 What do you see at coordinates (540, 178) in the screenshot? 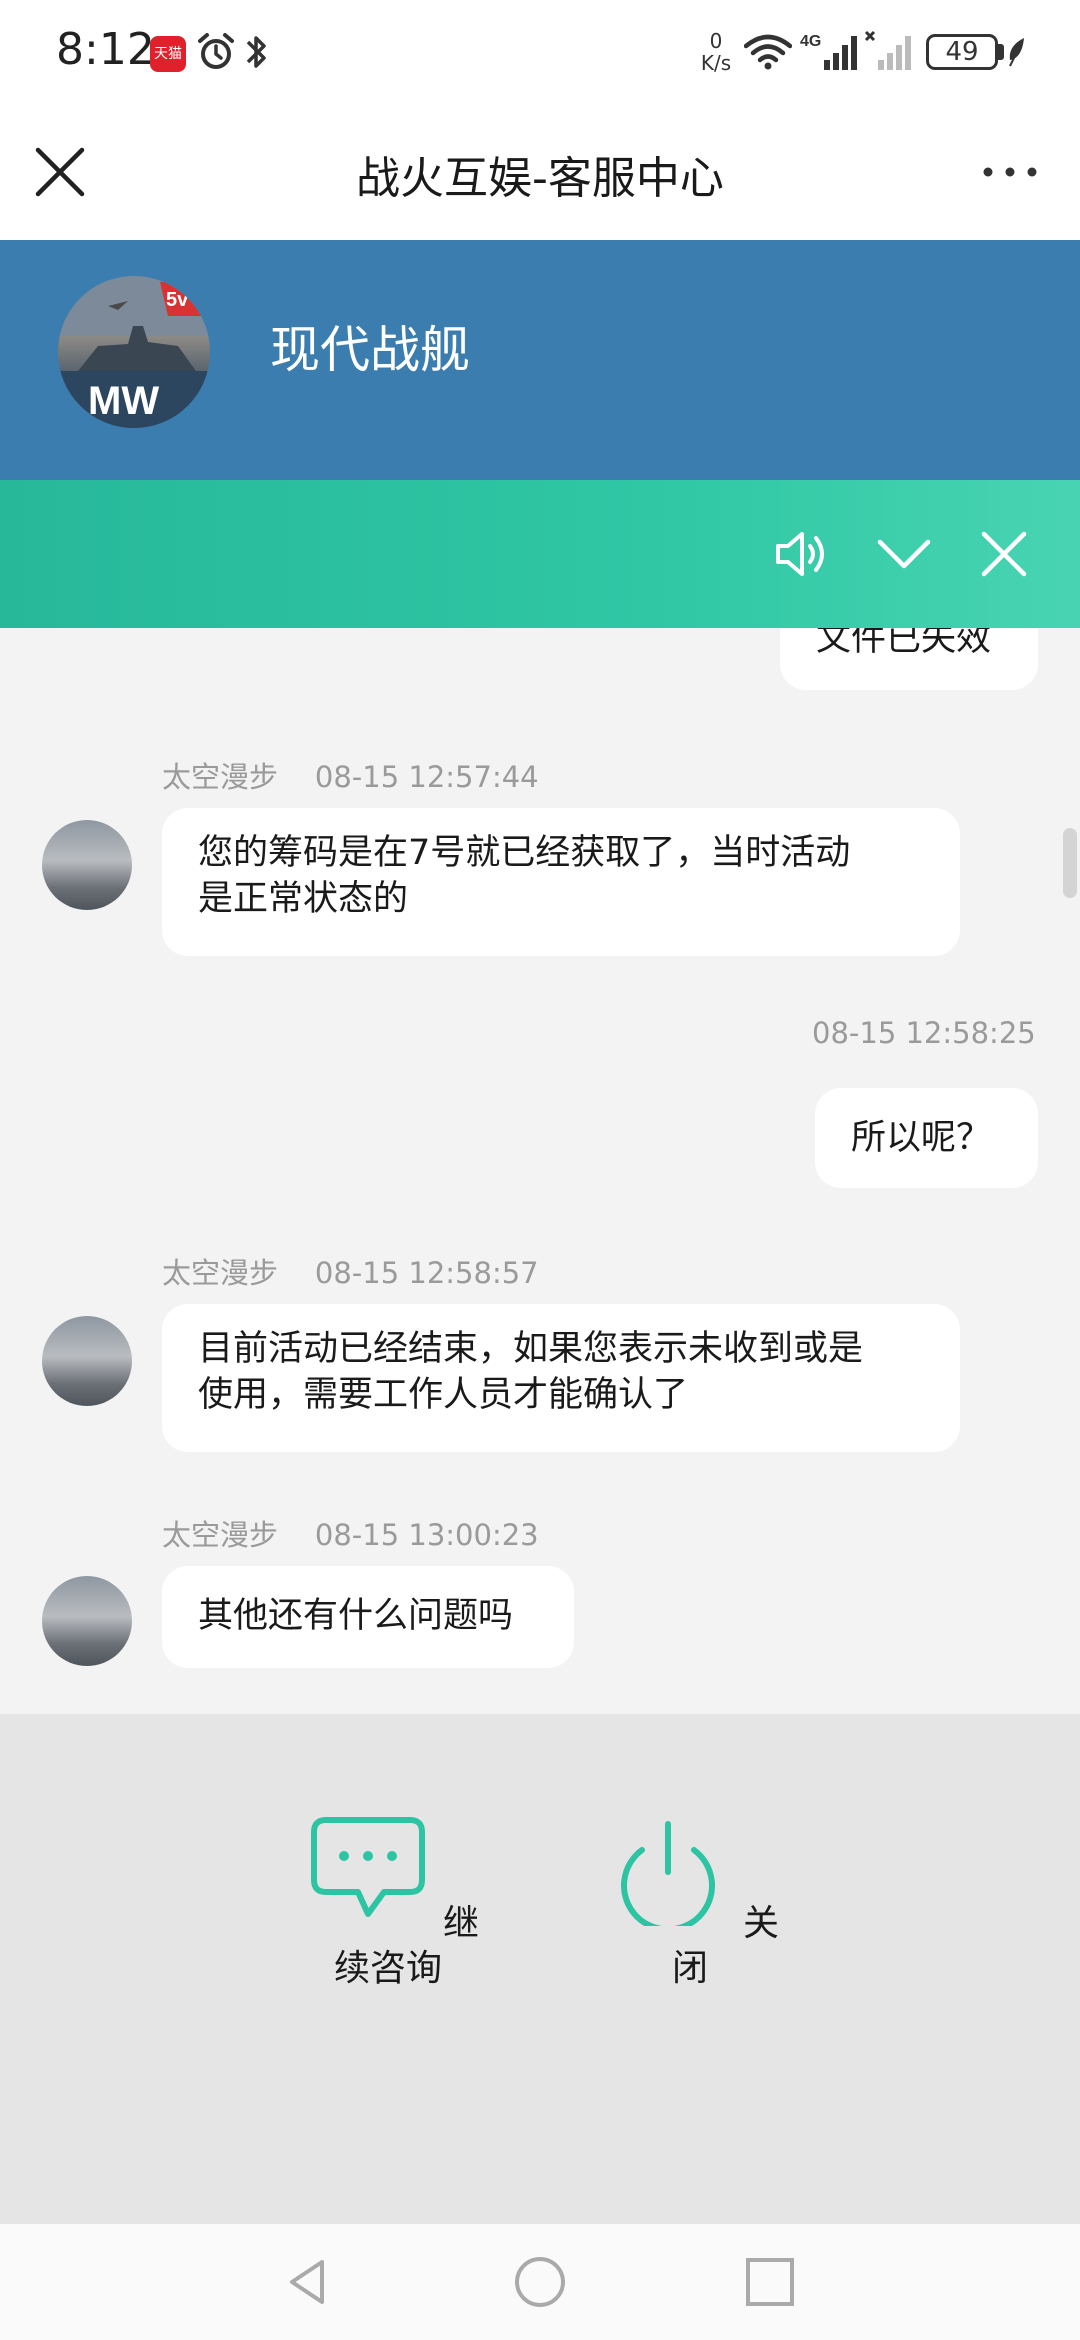
I see `page-title: 战火互娱-客服中心` at bounding box center [540, 178].